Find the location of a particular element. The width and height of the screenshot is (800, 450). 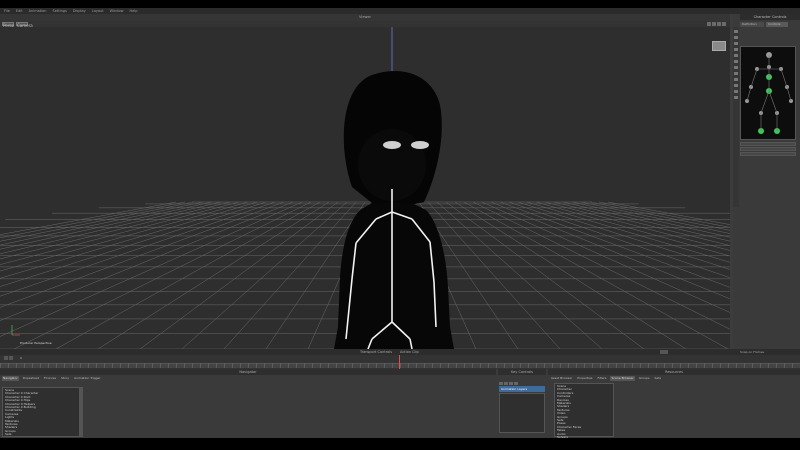

character-left-eye is located at coordinates (392, 145).